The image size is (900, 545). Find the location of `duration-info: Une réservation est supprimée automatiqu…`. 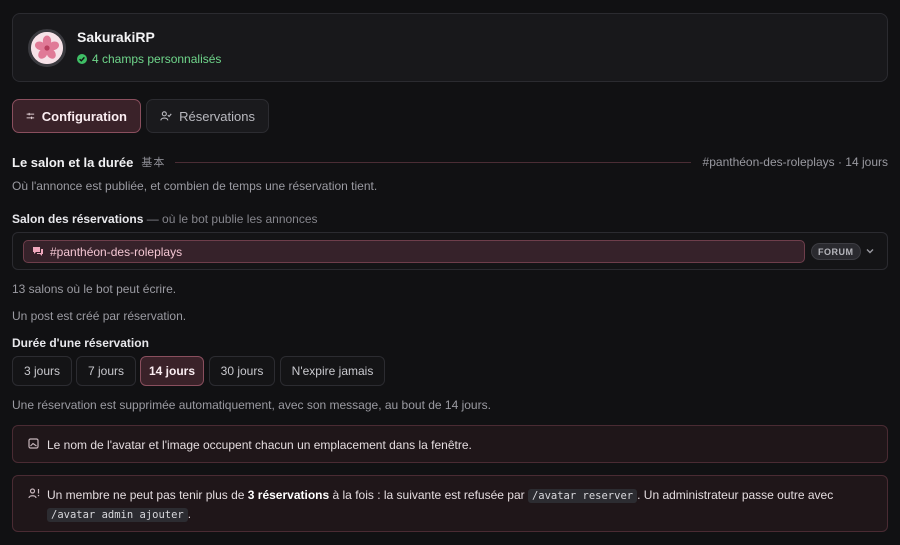

duration-info: Une réservation est supprimée automatiqu… is located at coordinates (251, 405).